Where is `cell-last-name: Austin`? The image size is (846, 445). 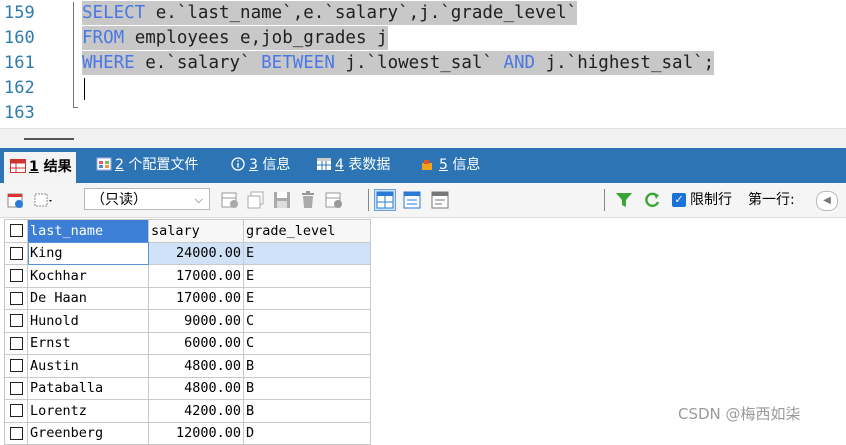
cell-last-name: Austin is located at coordinates (88, 366).